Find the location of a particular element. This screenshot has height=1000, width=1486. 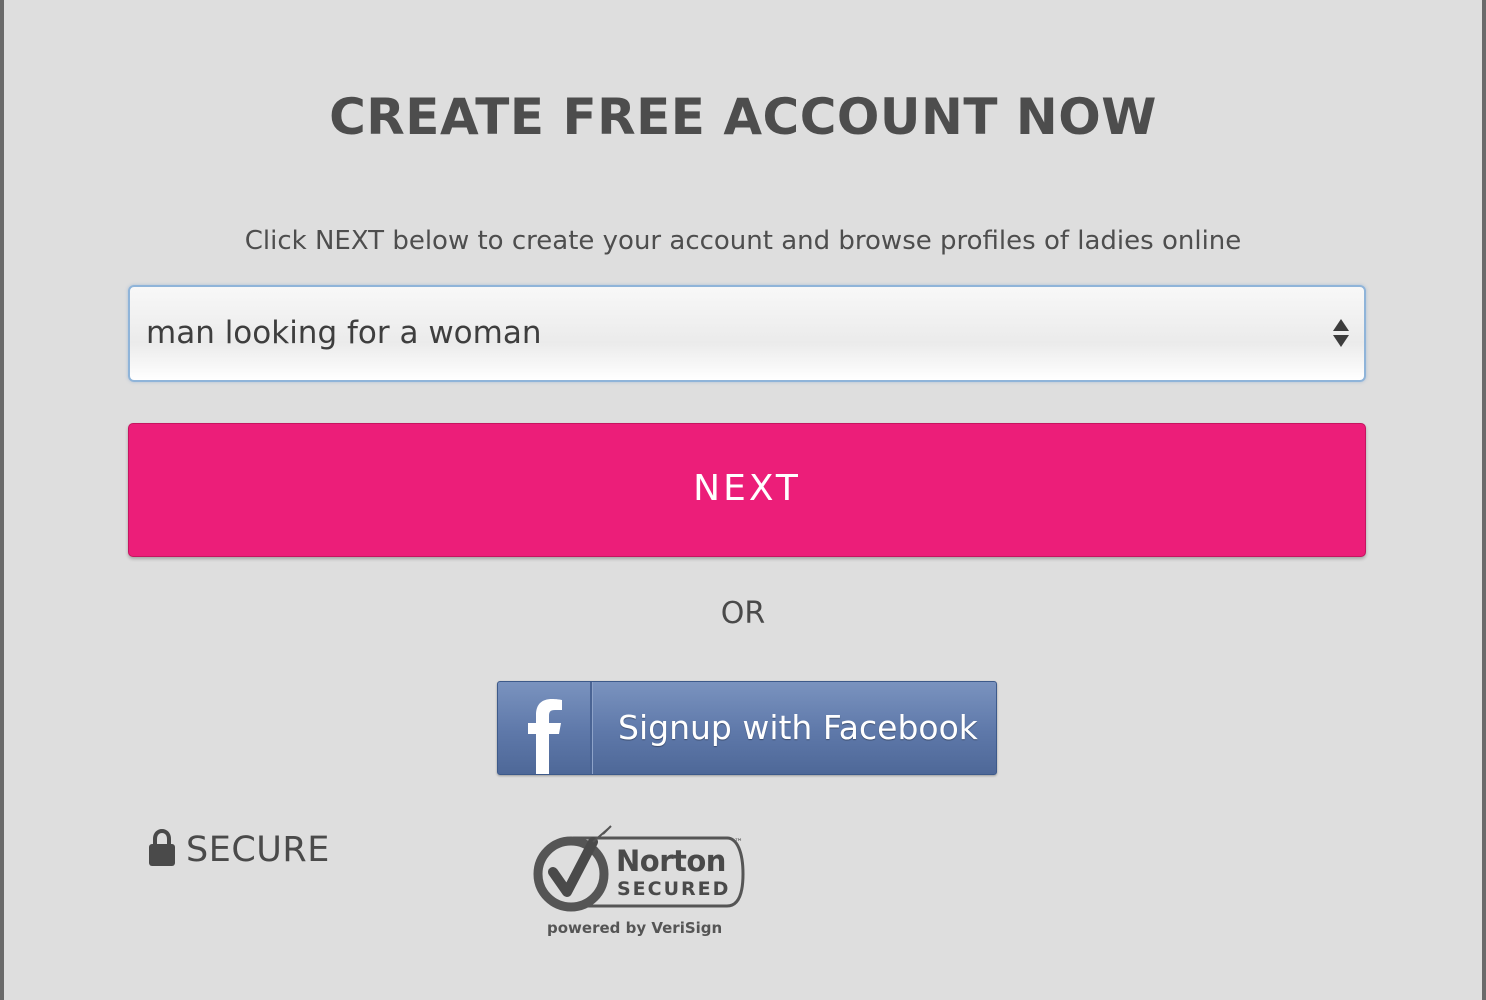

next-button: NEXT is located at coordinates (747, 490).